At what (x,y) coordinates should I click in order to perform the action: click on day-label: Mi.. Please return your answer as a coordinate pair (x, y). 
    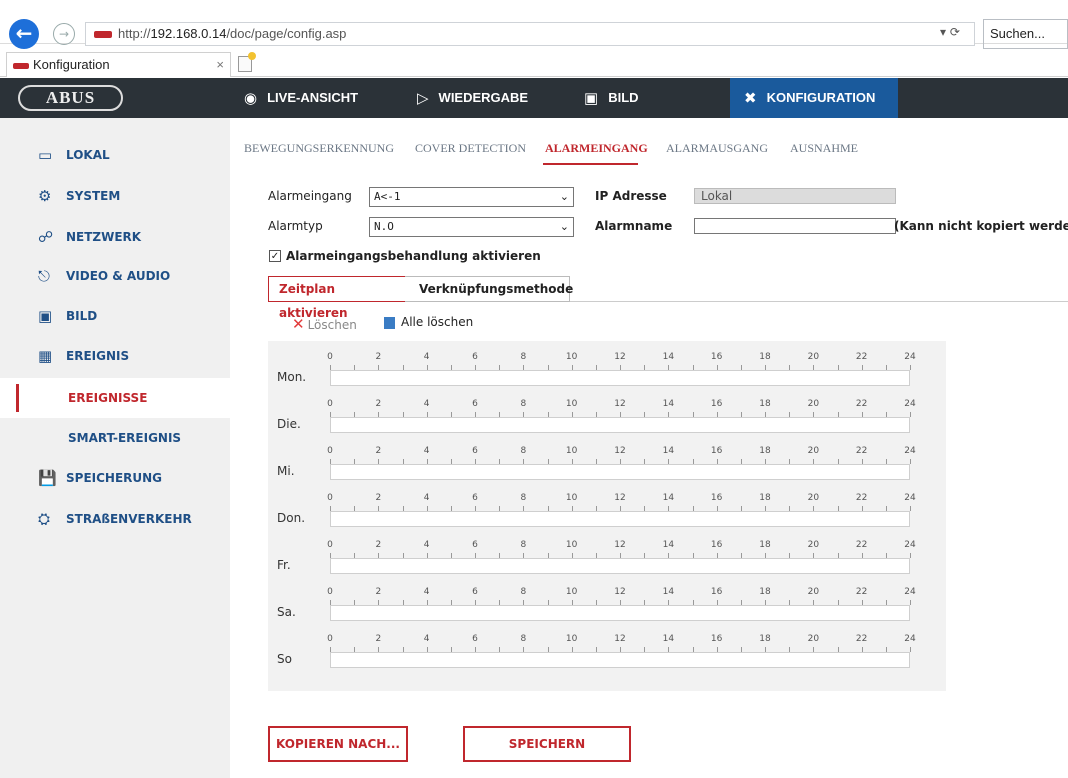
    Looking at the image, I should click on (286, 471).